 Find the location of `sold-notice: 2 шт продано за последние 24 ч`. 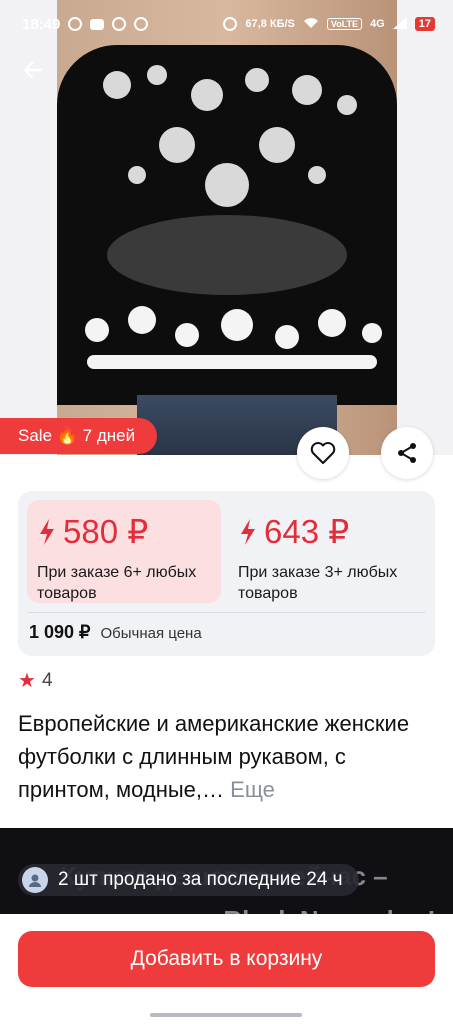

sold-notice: 2 шт продано за последние 24 ч is located at coordinates (188, 880).